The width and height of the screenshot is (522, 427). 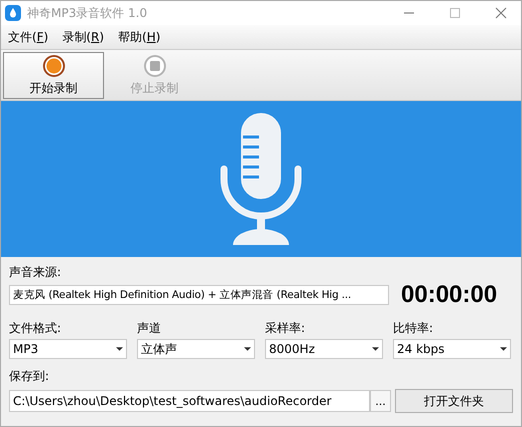 I want to click on path-field: C:\Users\zhou\Desktop\test_softwares\audioRecorder, so click(x=189, y=401).